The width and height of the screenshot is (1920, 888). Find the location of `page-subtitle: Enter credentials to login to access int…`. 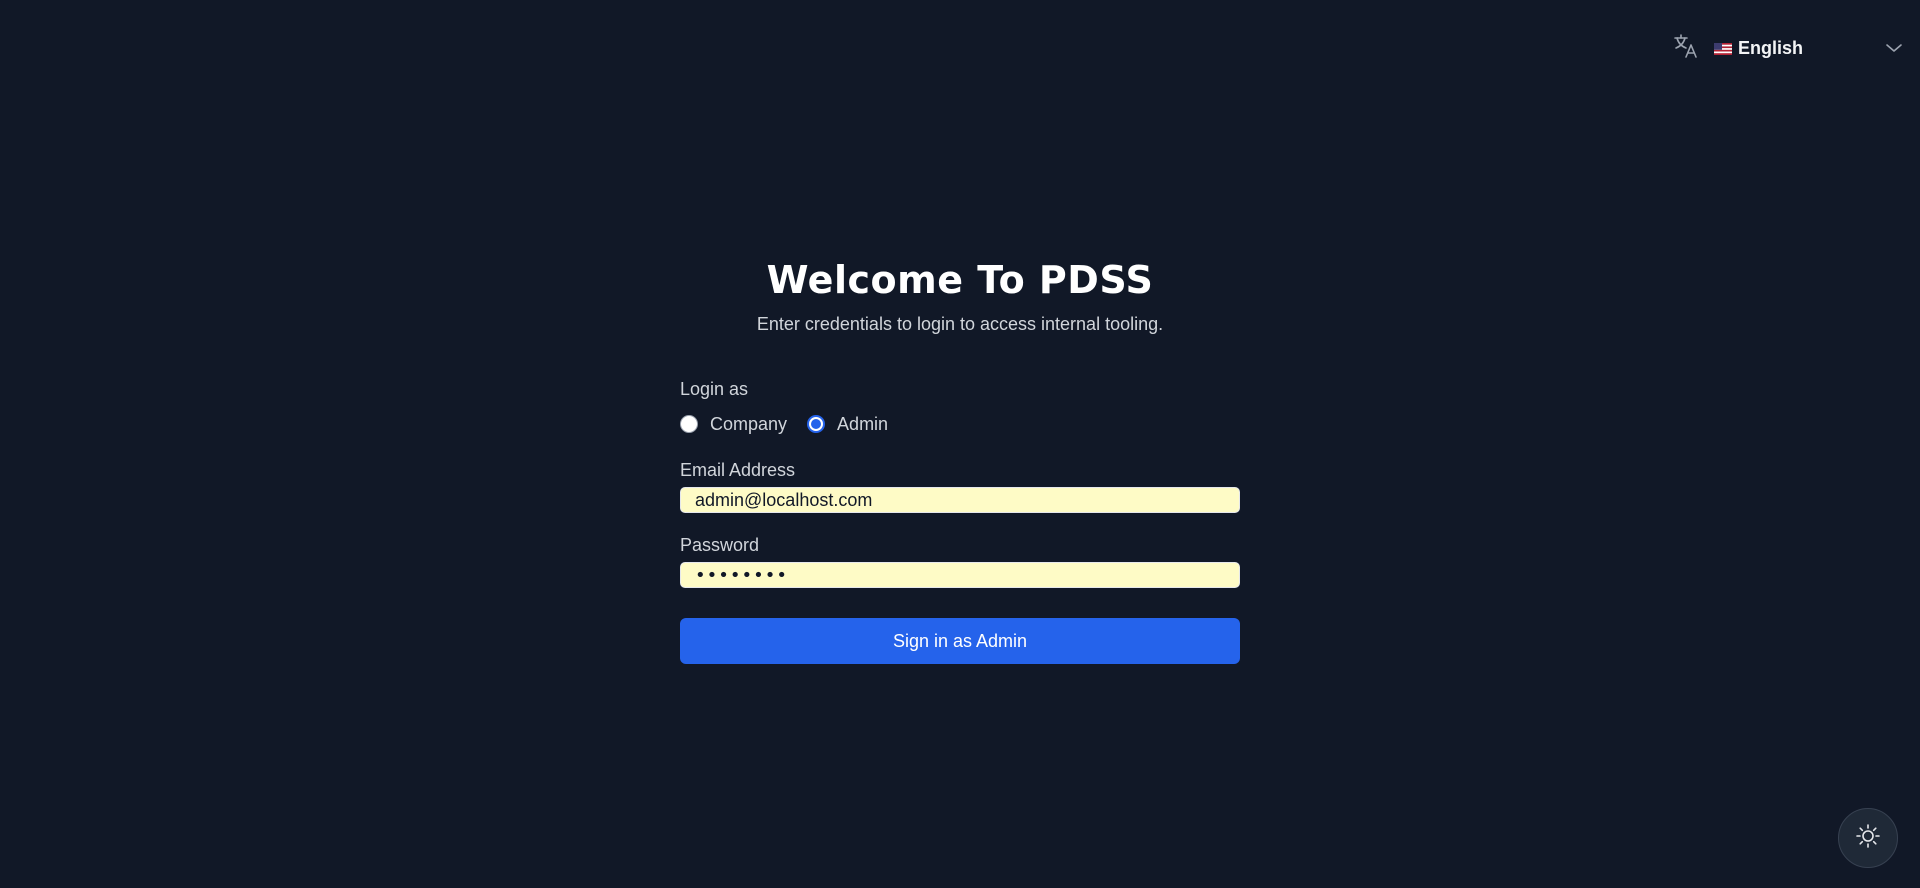

page-subtitle: Enter credentials to login to access int… is located at coordinates (960, 324).